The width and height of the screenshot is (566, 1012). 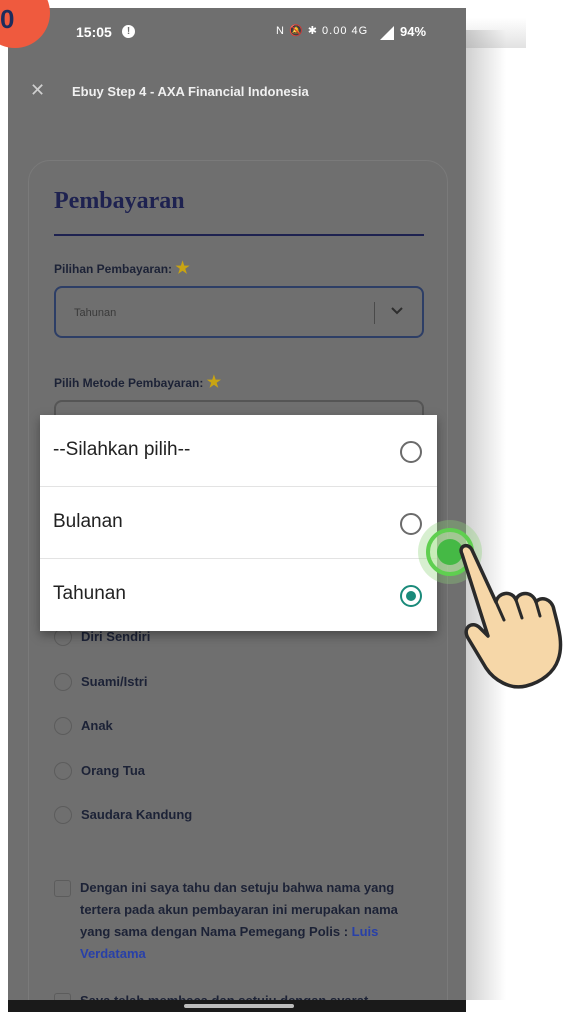 I want to click on navigation-bar, so click(x=237, y=1006).